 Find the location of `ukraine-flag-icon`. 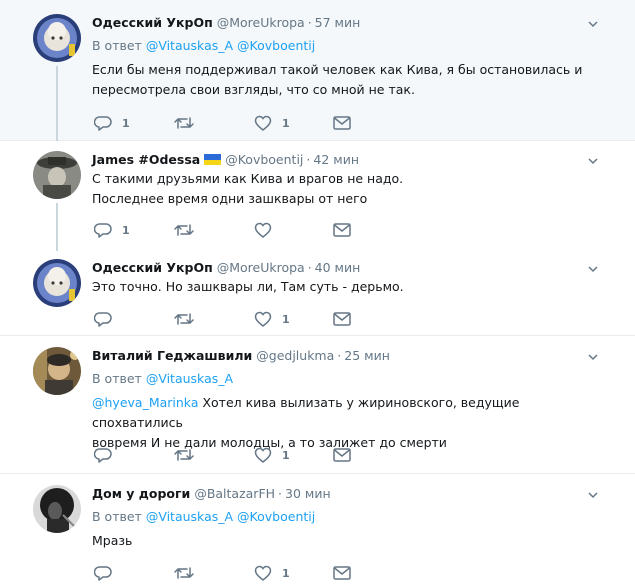

ukraine-flag-icon is located at coordinates (213, 159).